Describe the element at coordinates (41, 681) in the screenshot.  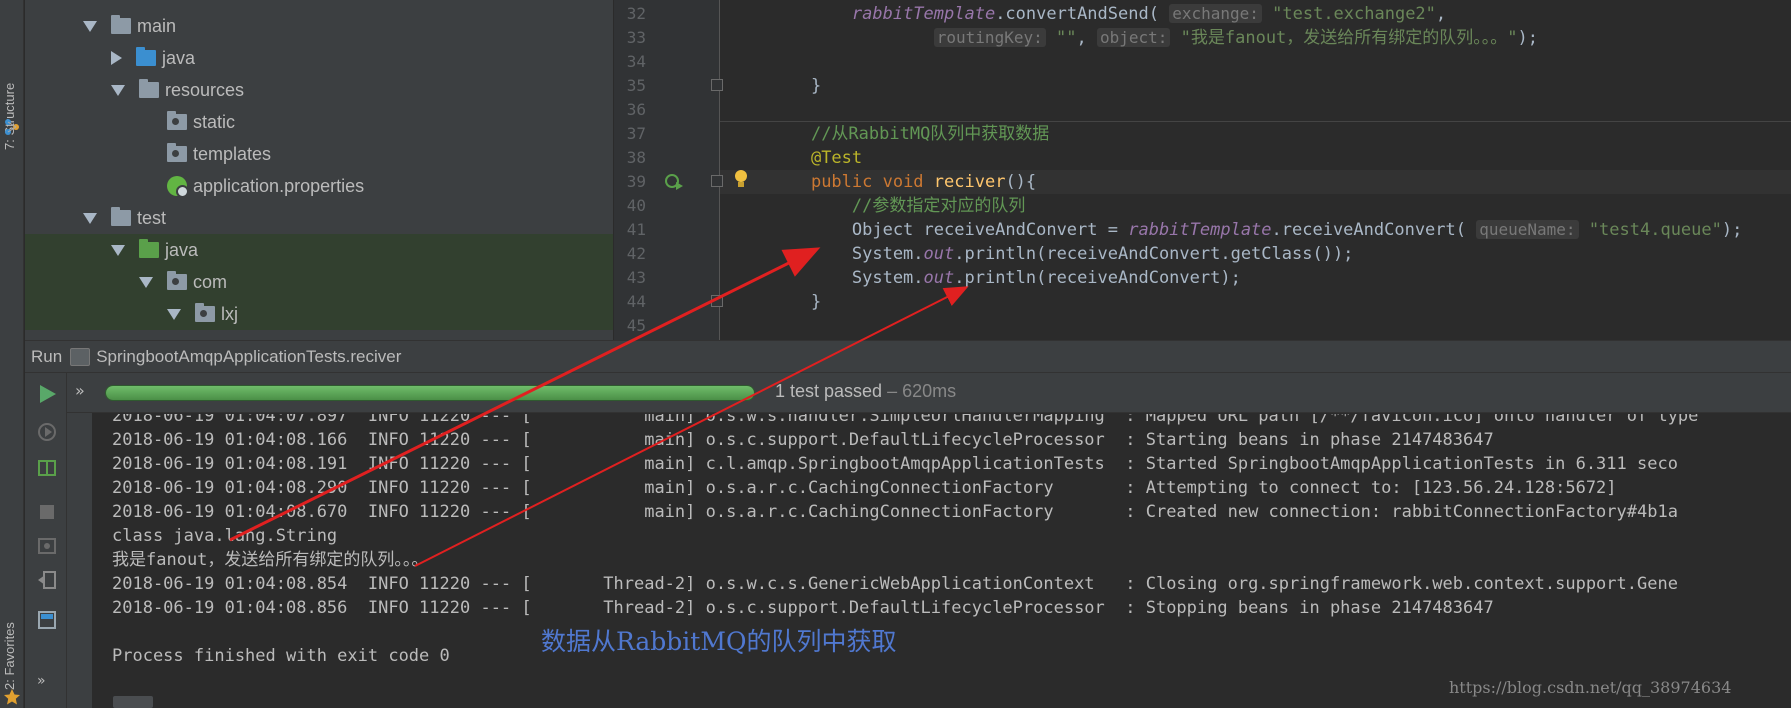
I see `more-actions-icon: »` at that location.